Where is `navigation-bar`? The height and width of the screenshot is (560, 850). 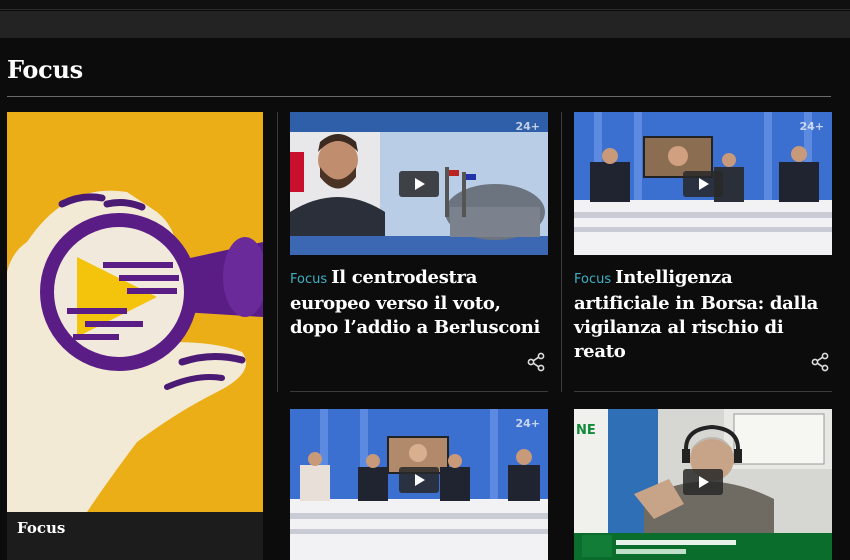 navigation-bar is located at coordinates (425, 24).